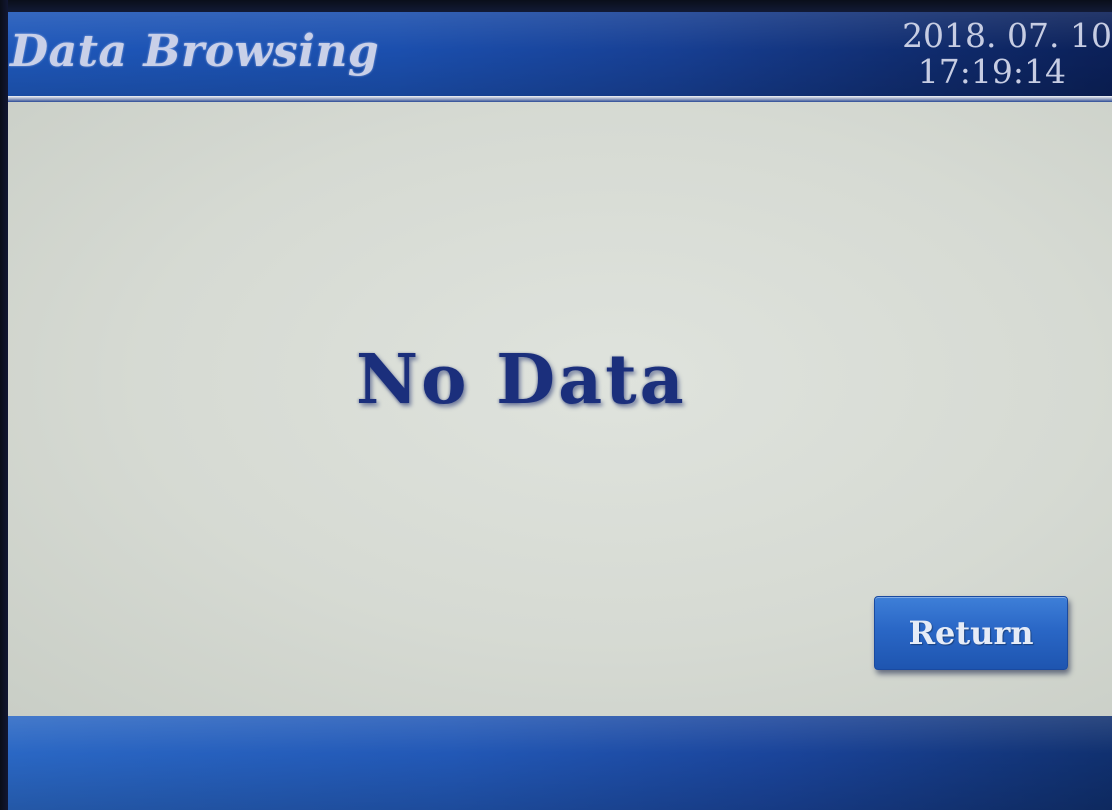  I want to click on return-button: Return, so click(971, 633).